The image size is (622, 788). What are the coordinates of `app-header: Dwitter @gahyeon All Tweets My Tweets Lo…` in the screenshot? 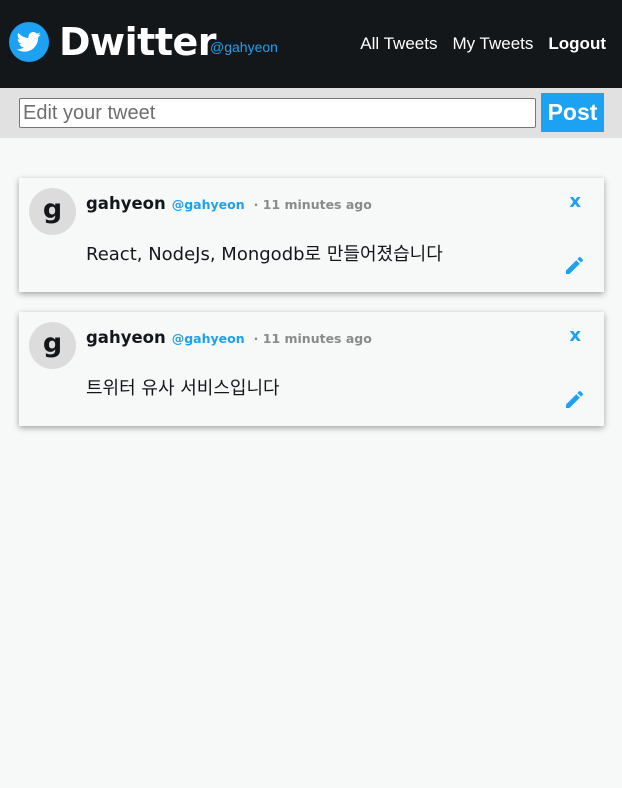 It's located at (311, 44).